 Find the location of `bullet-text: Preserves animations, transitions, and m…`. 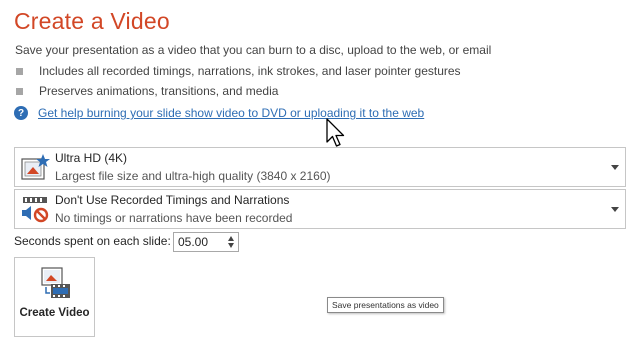

bullet-text: Preserves animations, transitions, and m… is located at coordinates (159, 91).